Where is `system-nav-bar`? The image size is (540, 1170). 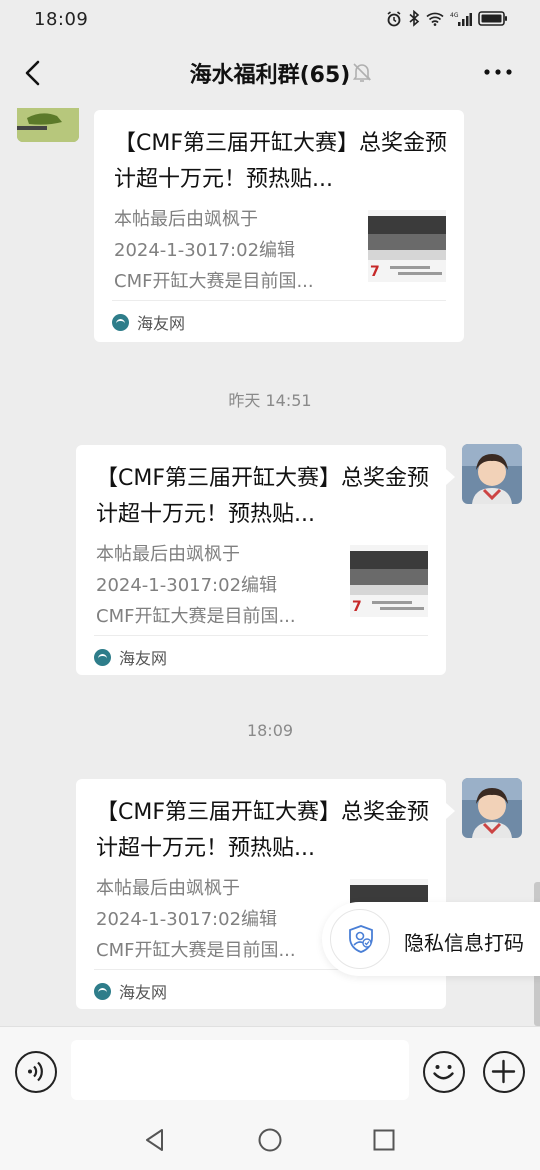
system-nav-bar is located at coordinates (270, 1140).